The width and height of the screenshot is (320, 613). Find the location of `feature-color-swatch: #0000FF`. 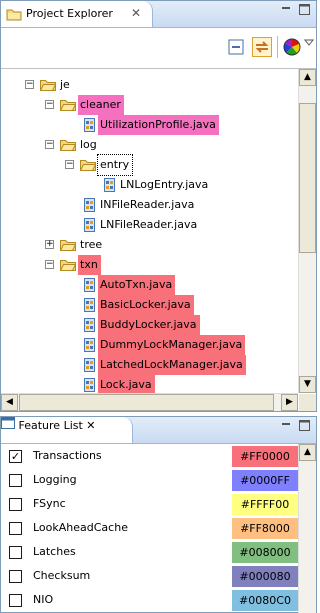

feature-color-swatch: #0000FF is located at coordinates (265, 480).